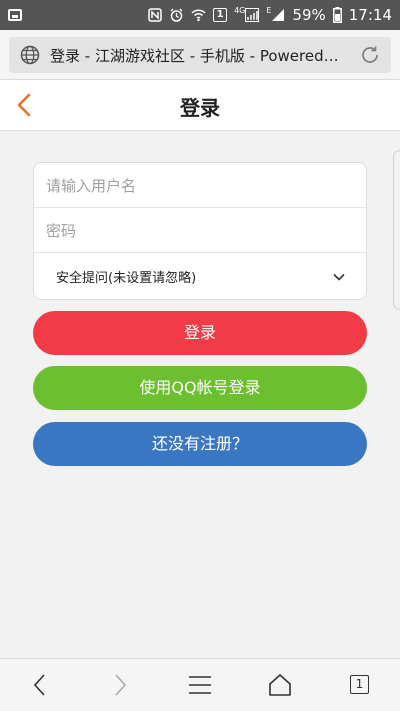 Image resolution: width=400 pixels, height=711 pixels. I want to click on reload-icon, so click(370, 55).